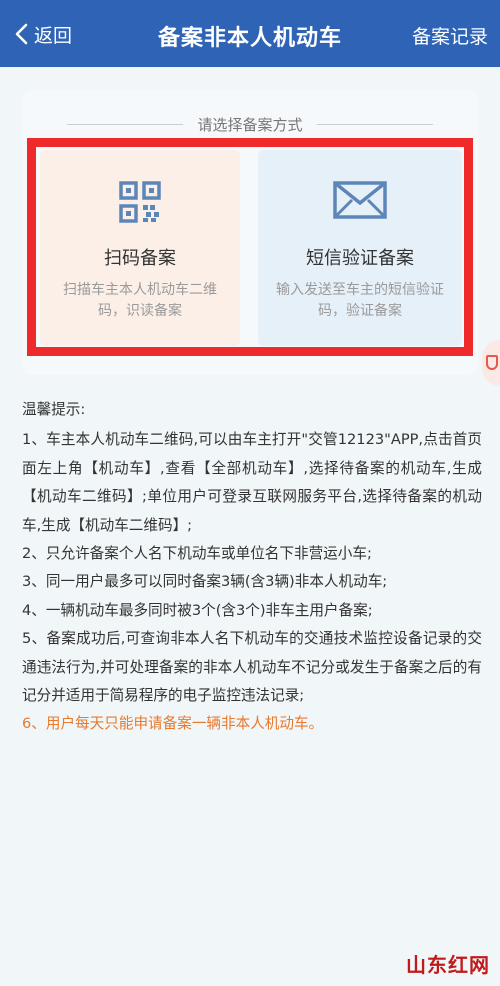  Describe the element at coordinates (197, 610) in the screenshot. I see `tip-item: 4、一辆机动车最多同时被3个(含3个)非车主用户备案;` at that location.